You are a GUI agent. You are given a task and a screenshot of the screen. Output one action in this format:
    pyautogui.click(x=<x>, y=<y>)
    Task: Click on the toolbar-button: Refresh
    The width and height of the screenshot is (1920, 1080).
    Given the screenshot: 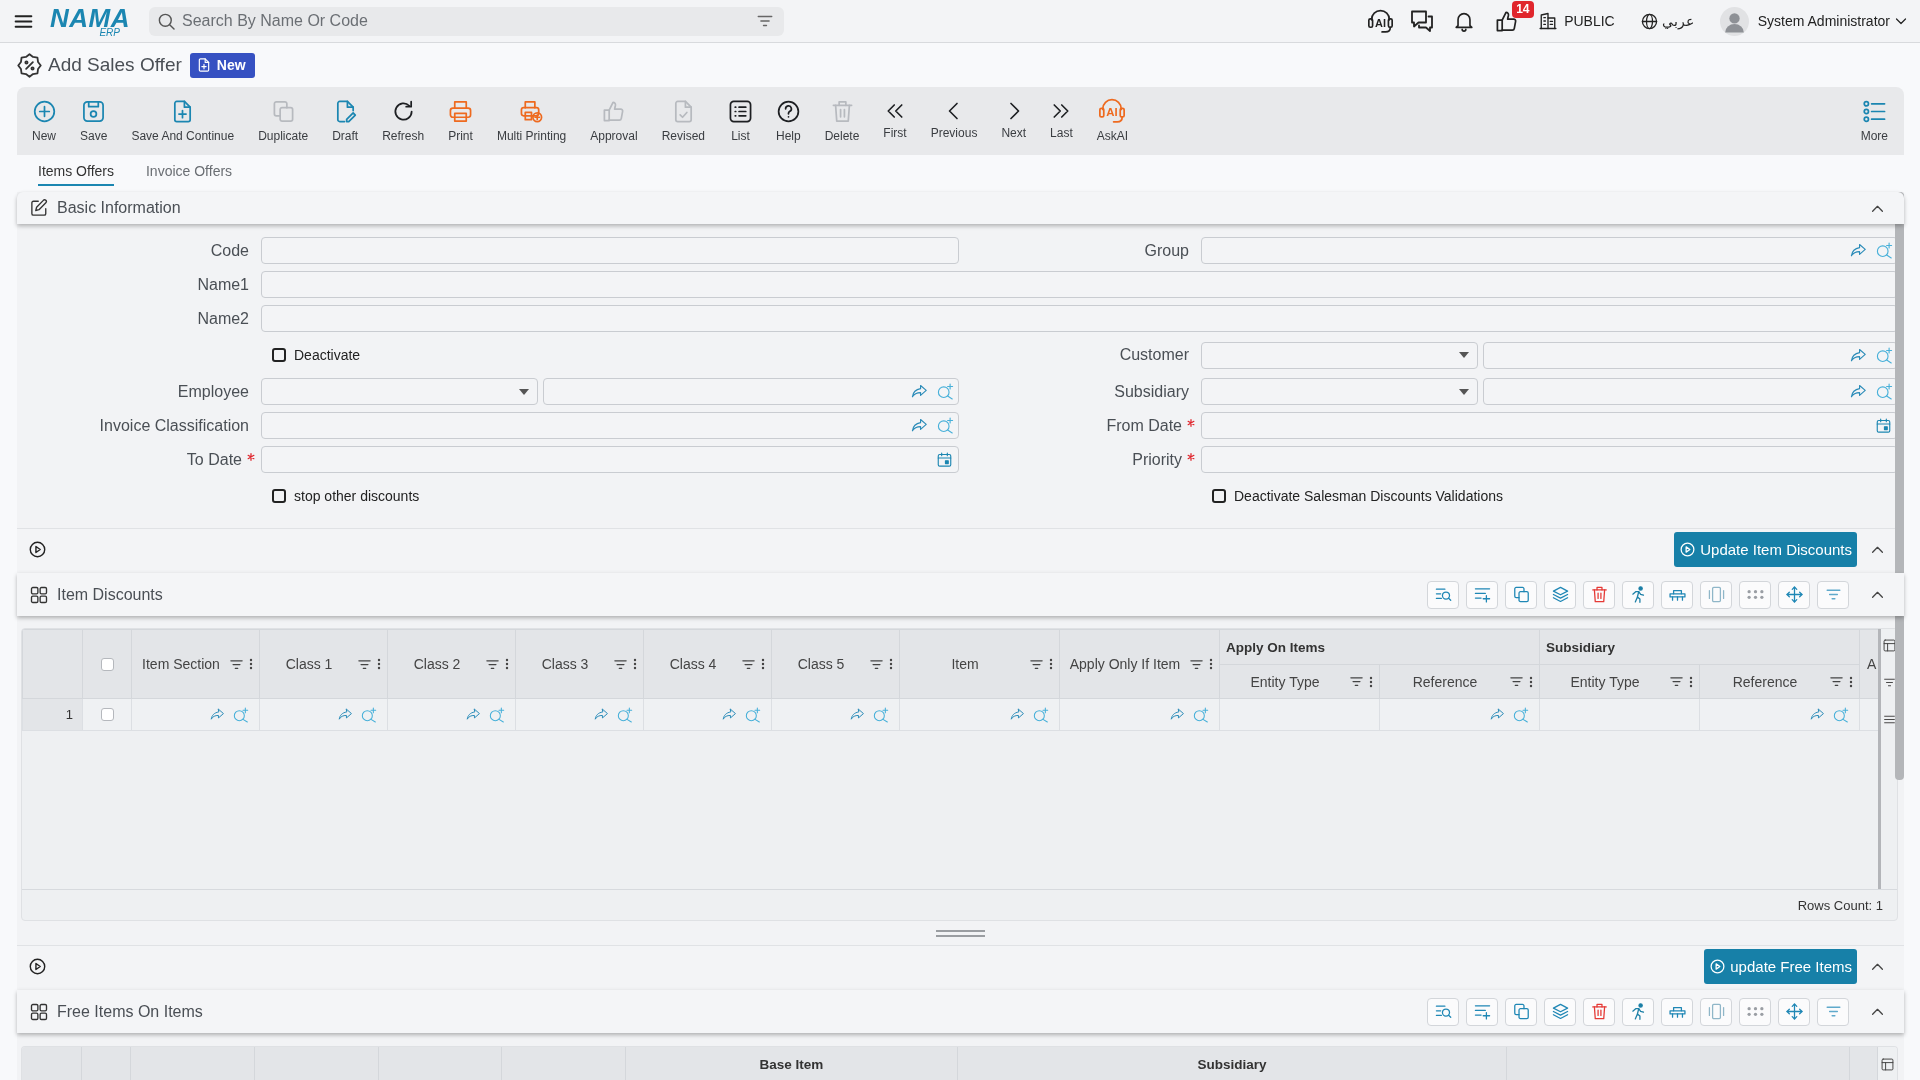 What is the action you would take?
    pyautogui.click(x=403, y=121)
    